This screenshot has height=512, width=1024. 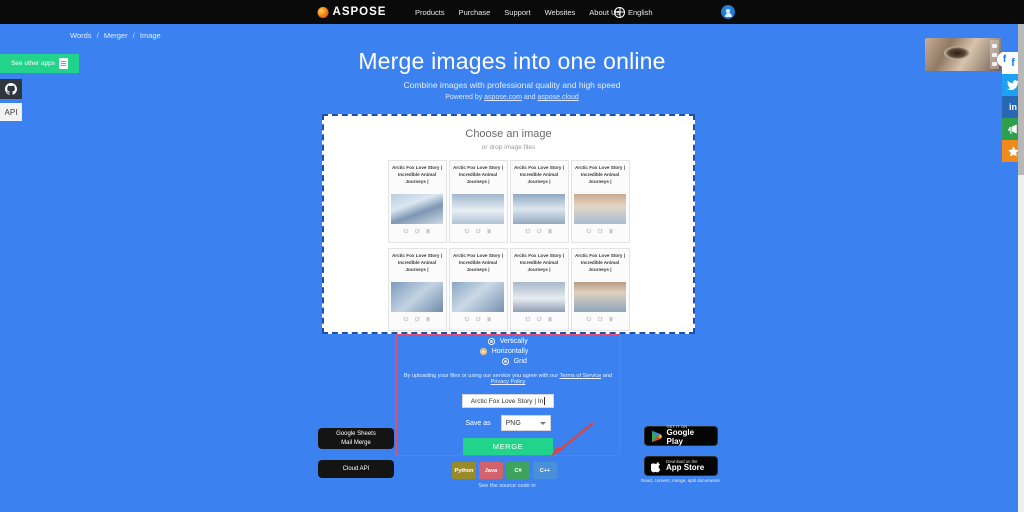 What do you see at coordinates (542, 423) in the screenshot?
I see `chevron-down-icon` at bounding box center [542, 423].